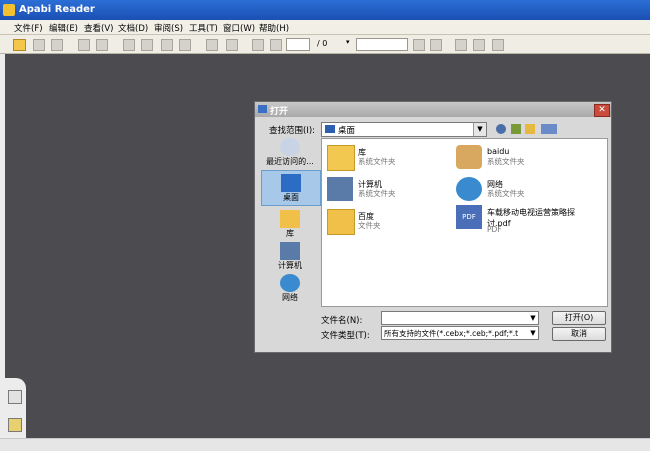 The height and width of the screenshot is (451, 650). Describe the element at coordinates (290, 219) in the screenshot. I see `library-icon` at that location.